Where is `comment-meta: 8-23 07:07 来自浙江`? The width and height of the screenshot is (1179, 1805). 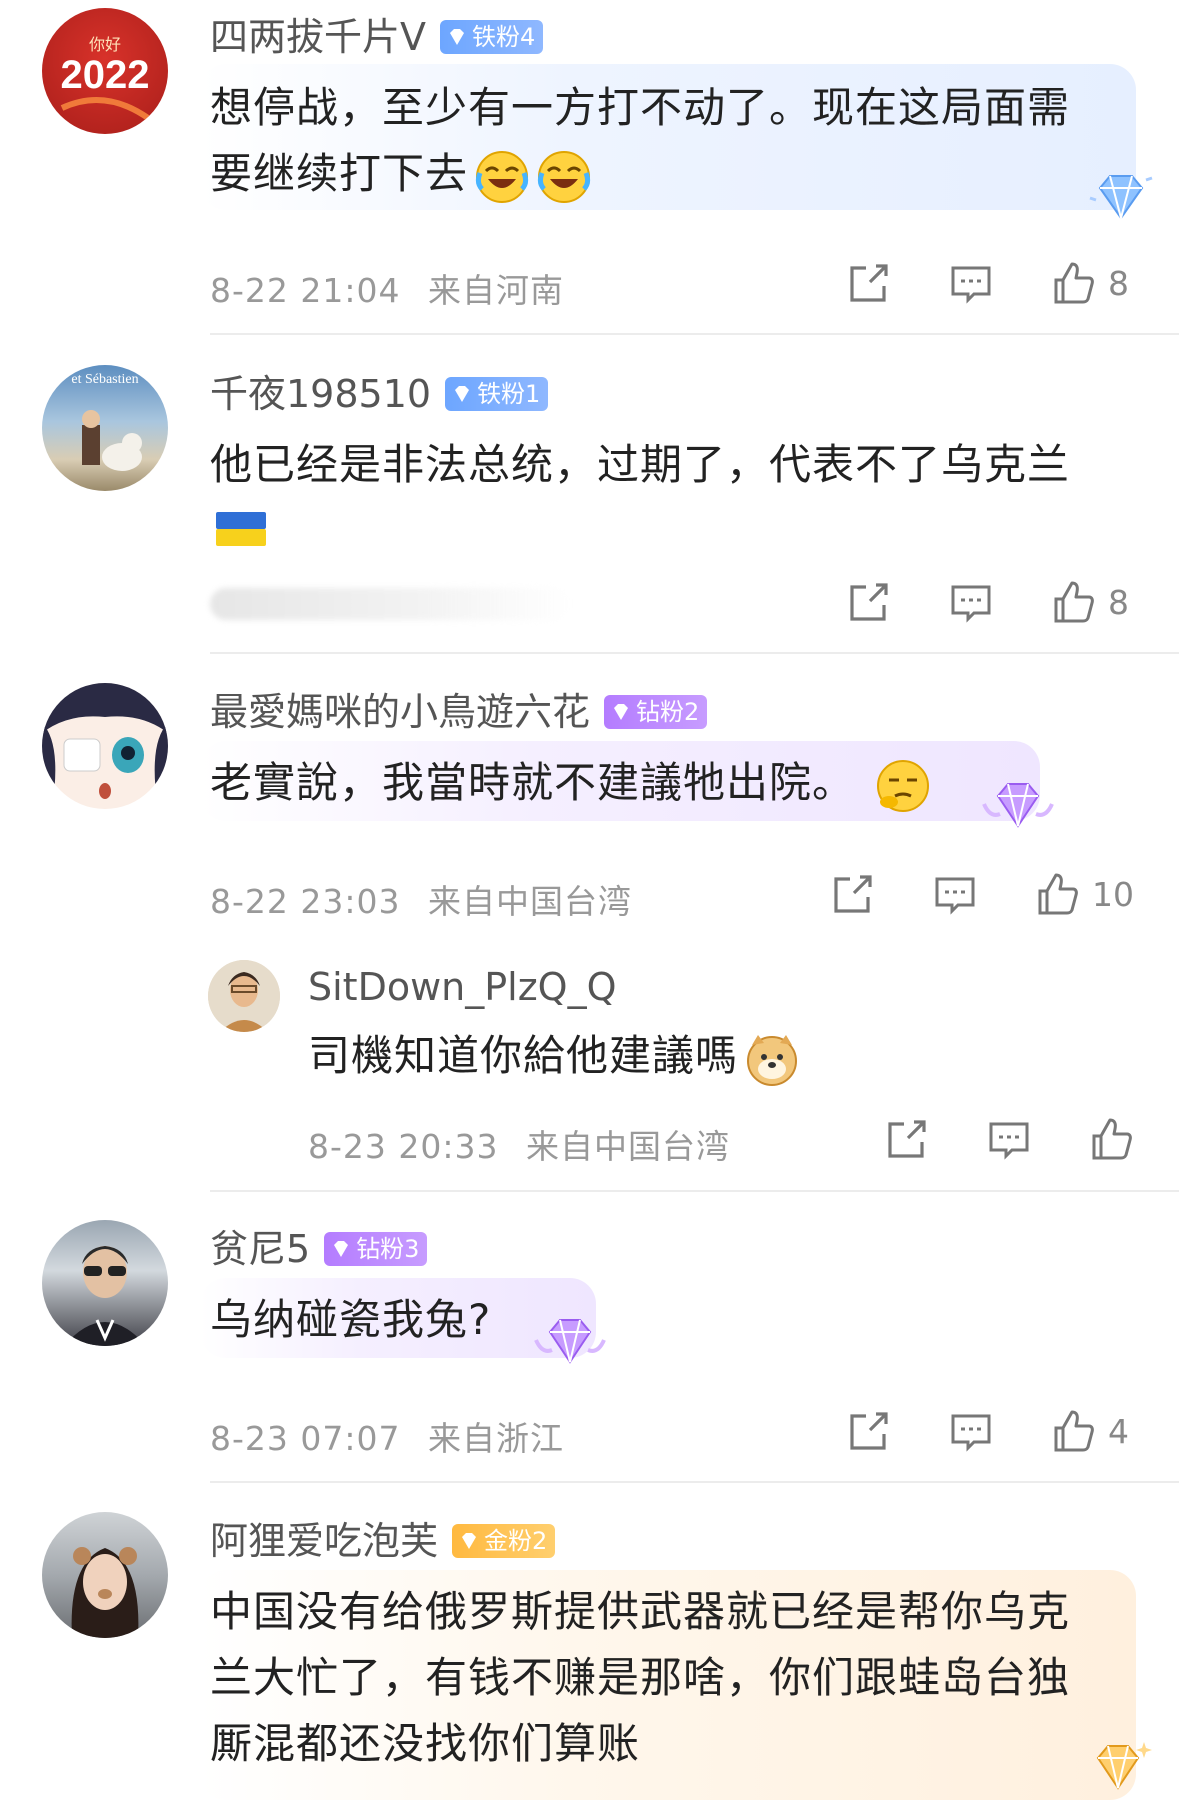
comment-meta: 8-23 07:07 来自浙江 is located at coordinates (387, 1436).